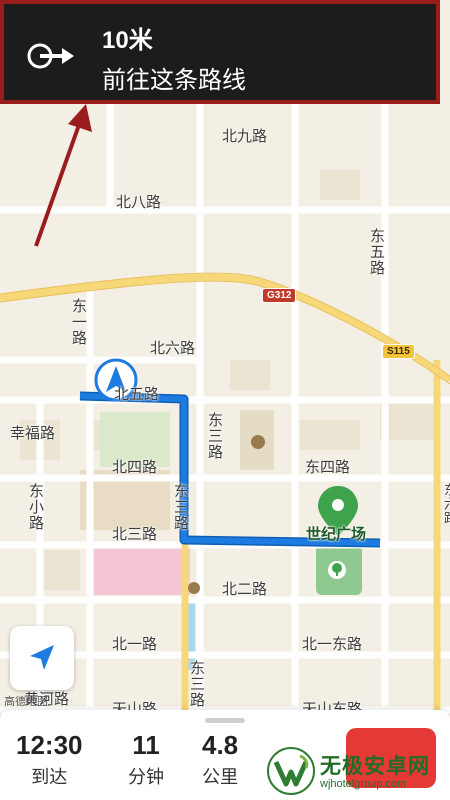 Image resolution: width=450 pixels, height=800 pixels. Describe the element at coordinates (49, 745) in the screenshot. I see `arrival-time: 12:30` at that location.